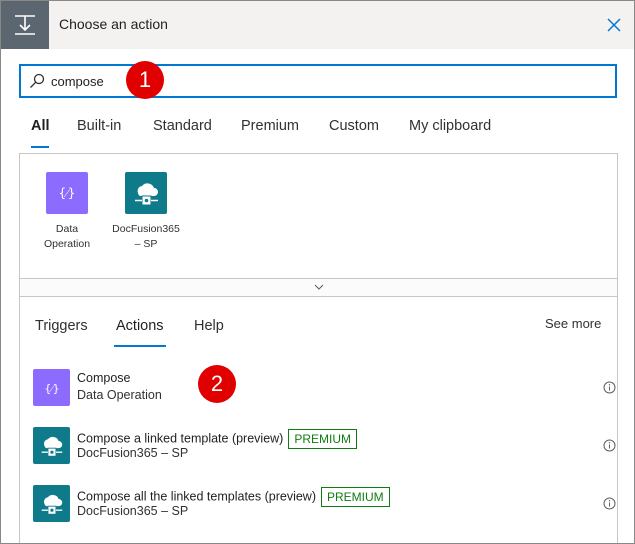 The width and height of the screenshot is (635, 544). I want to click on tab-actions: Actions, so click(140, 326).